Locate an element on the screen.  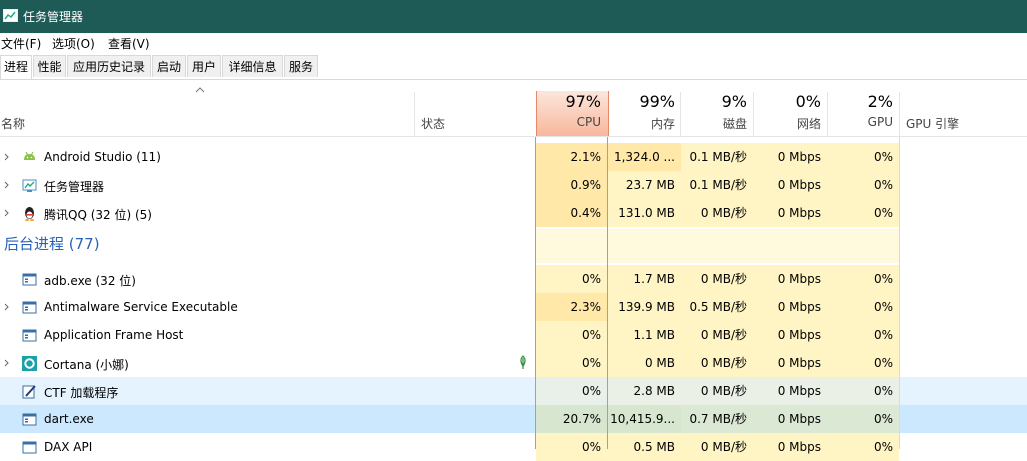
network-total-percent: 0% is located at coordinates (808, 101).